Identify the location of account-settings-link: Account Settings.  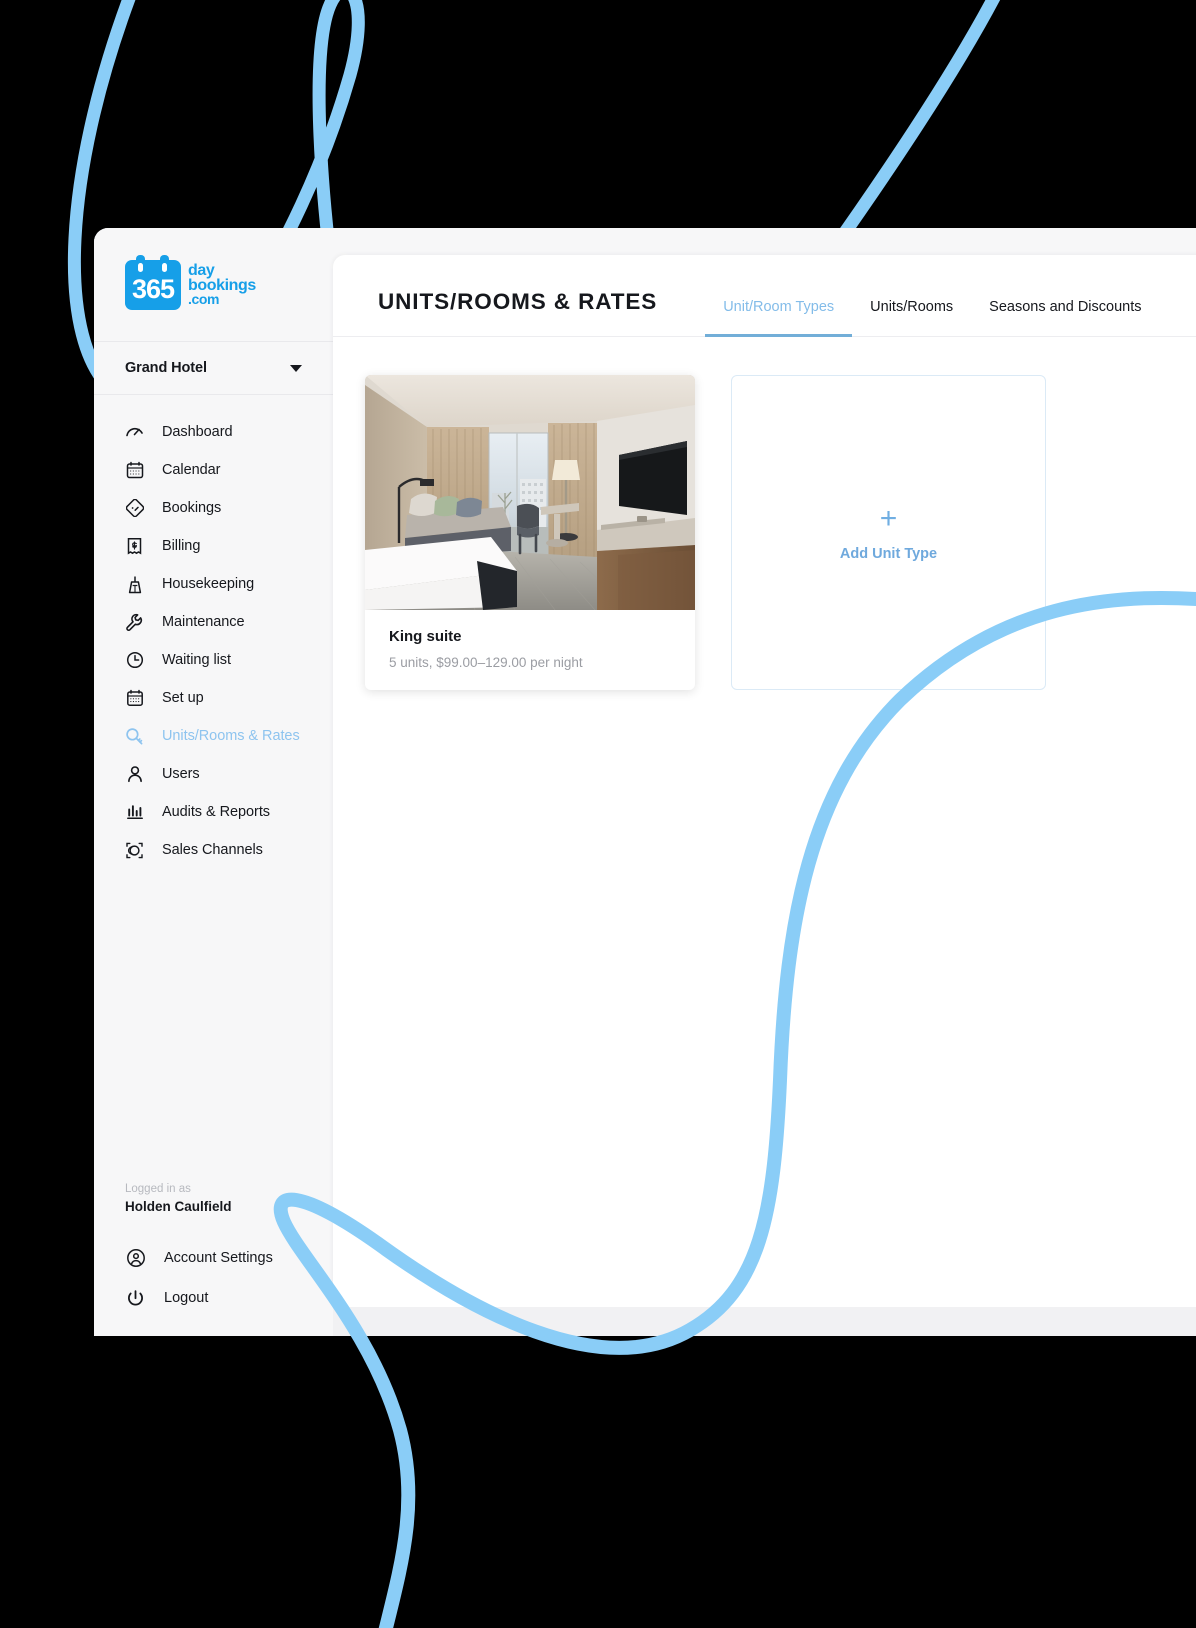
(213, 1258).